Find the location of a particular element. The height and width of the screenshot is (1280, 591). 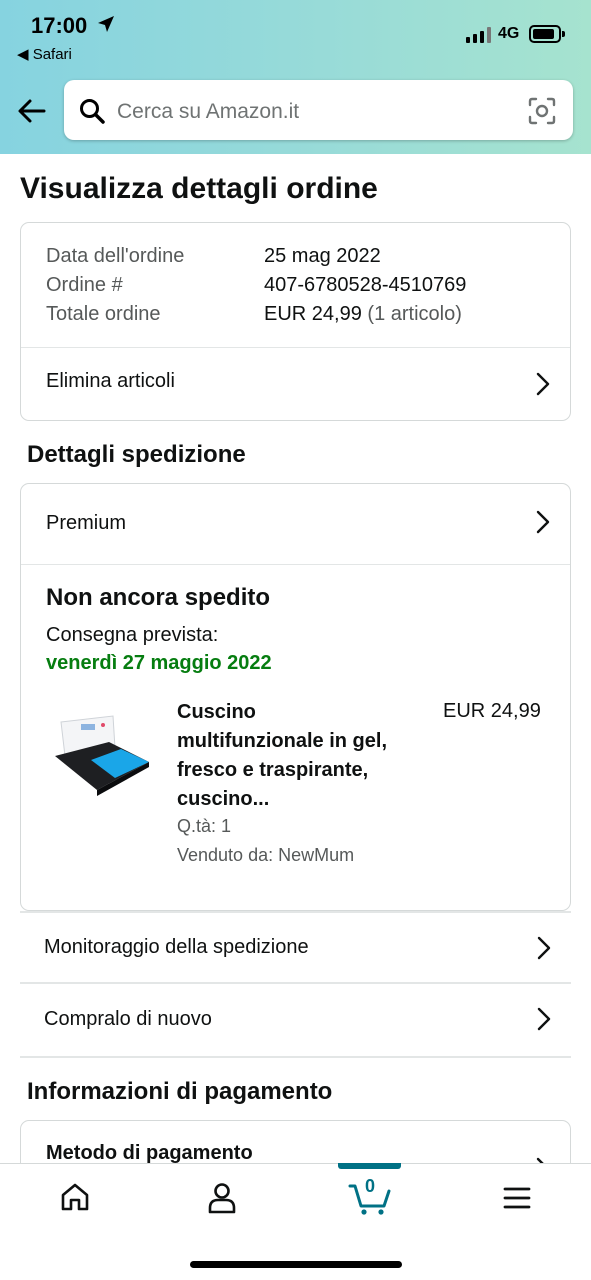

product-image is located at coordinates (101, 754).